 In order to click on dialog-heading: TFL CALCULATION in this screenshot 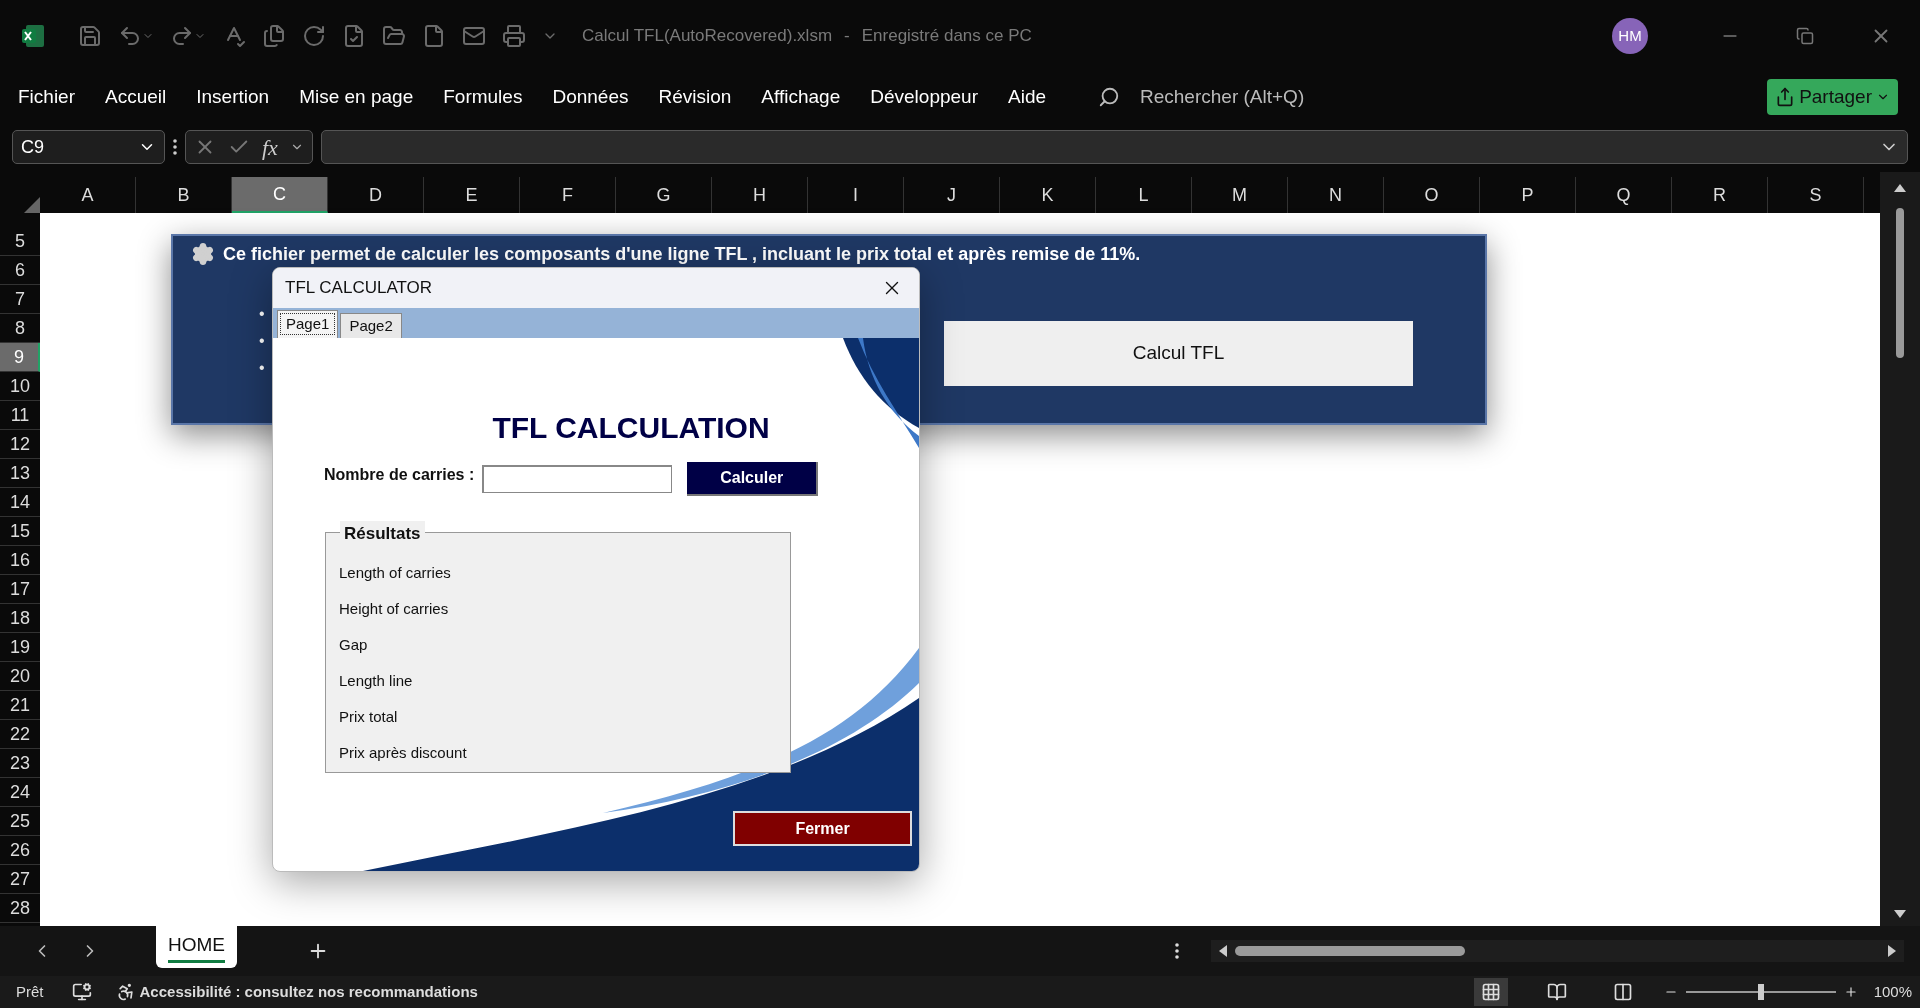, I will do `click(631, 428)`.